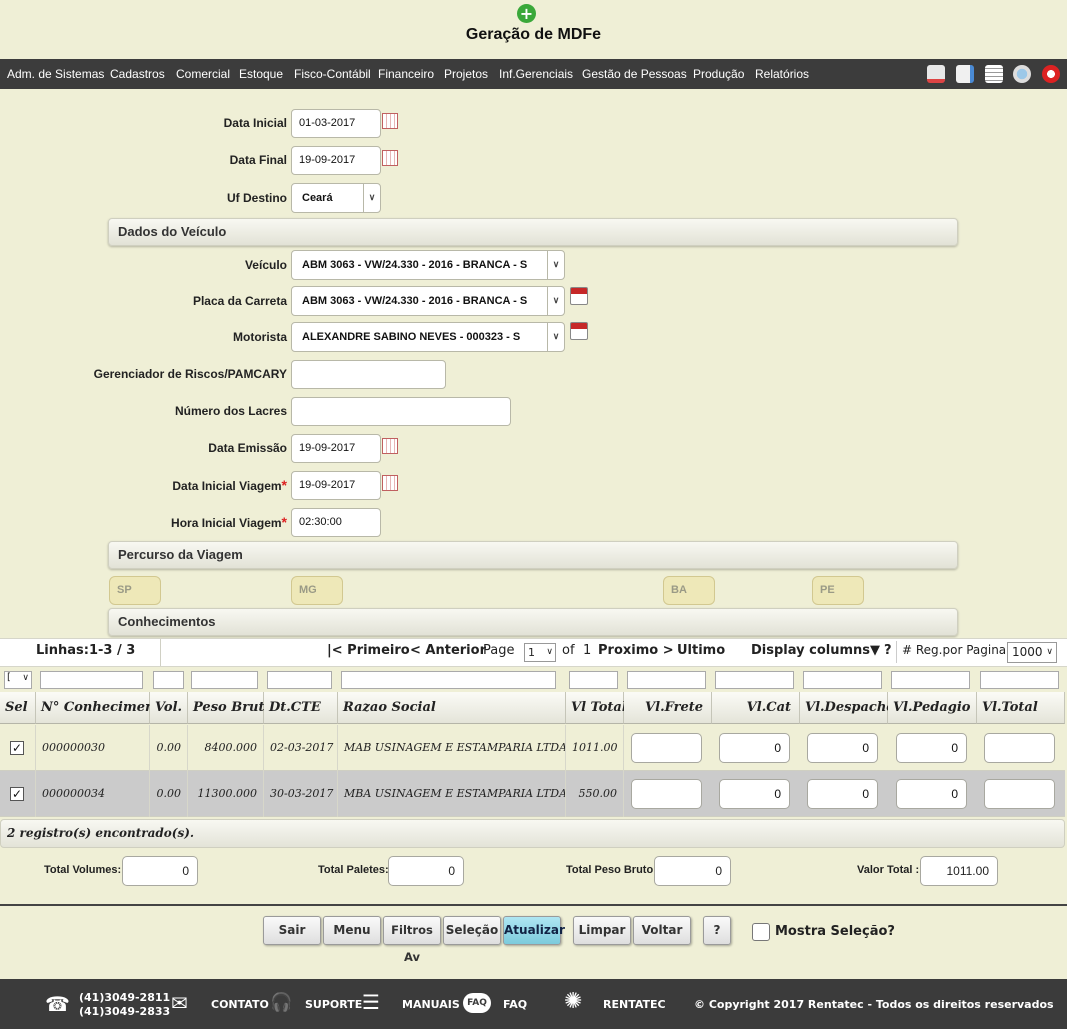  What do you see at coordinates (515, 1004) in the screenshot?
I see `footer-faq-link: FAQ` at bounding box center [515, 1004].